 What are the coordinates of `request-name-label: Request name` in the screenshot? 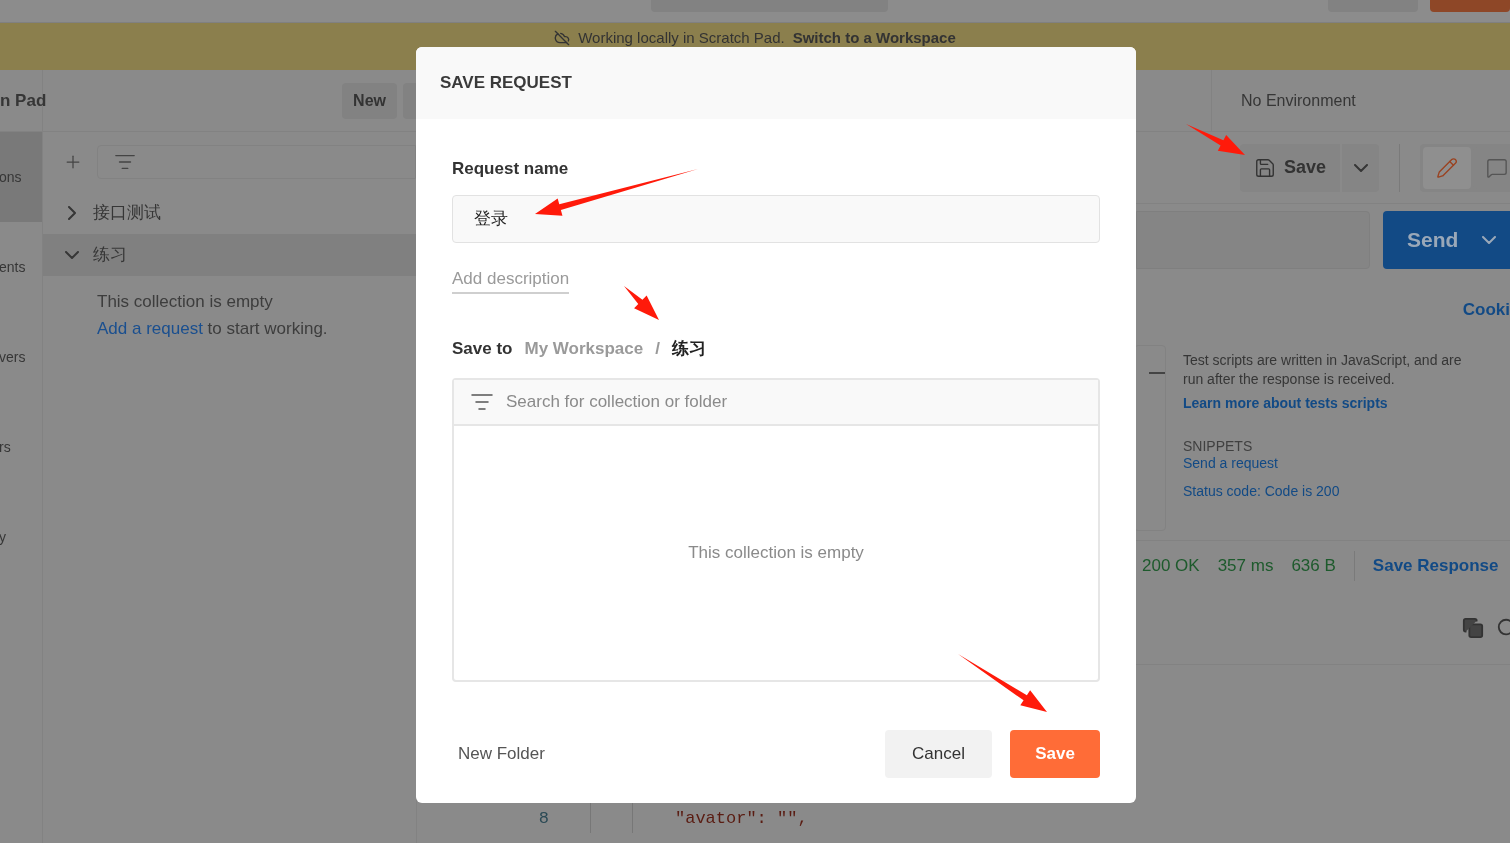 It's located at (511, 169).